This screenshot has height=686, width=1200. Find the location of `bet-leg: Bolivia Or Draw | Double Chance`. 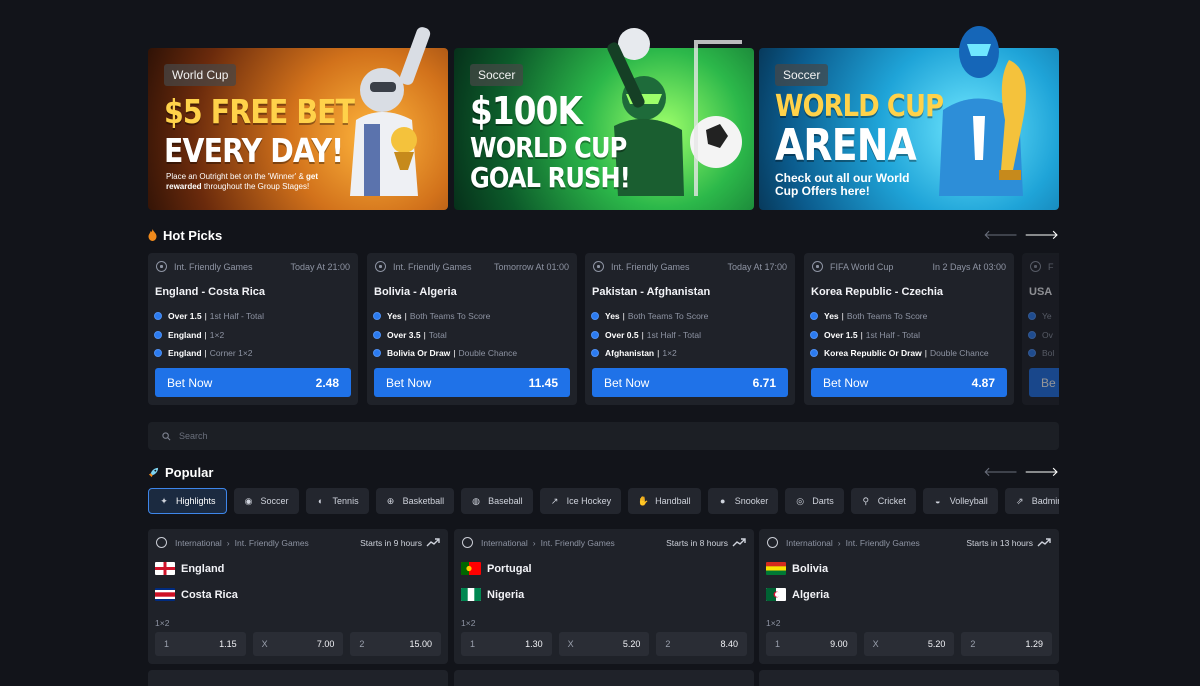

bet-leg: Bolivia Or Draw | Double Chance is located at coordinates (472, 353).